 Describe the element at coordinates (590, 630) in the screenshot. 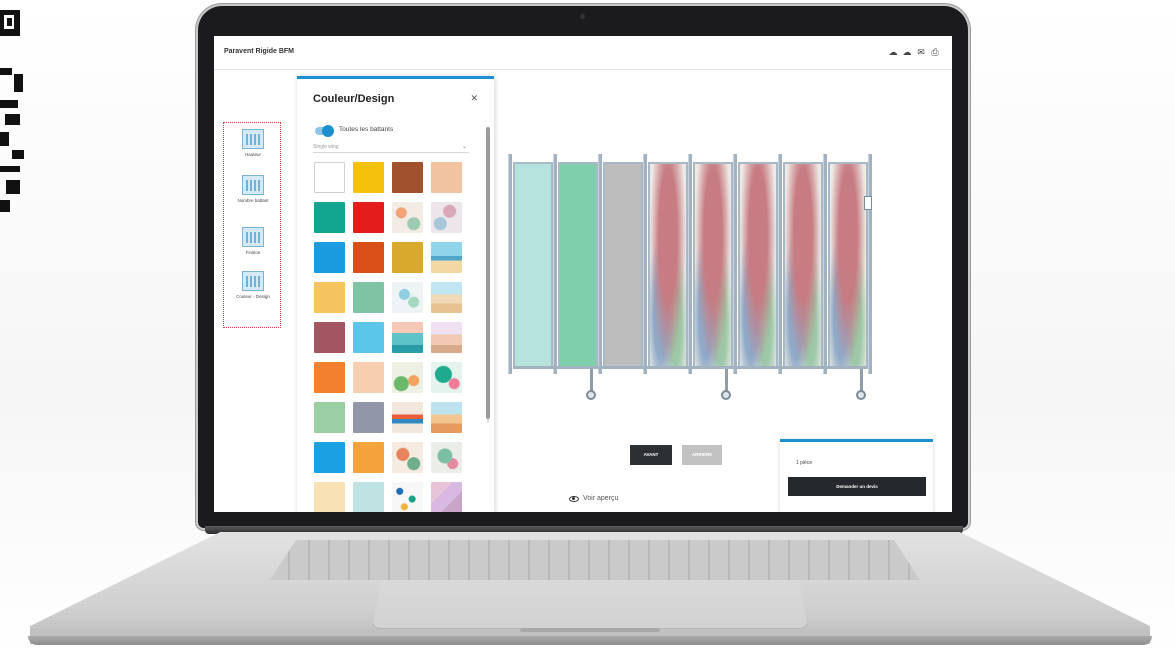

I see `laptop-notch` at that location.